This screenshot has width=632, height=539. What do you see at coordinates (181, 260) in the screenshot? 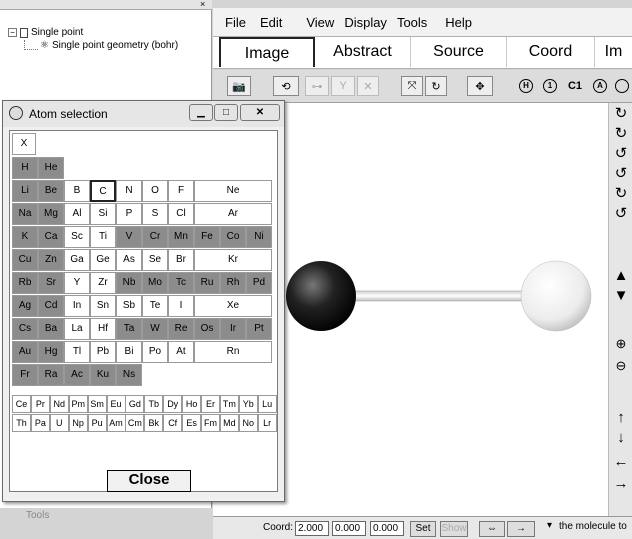
I see `element-br-button: Br` at bounding box center [181, 260].